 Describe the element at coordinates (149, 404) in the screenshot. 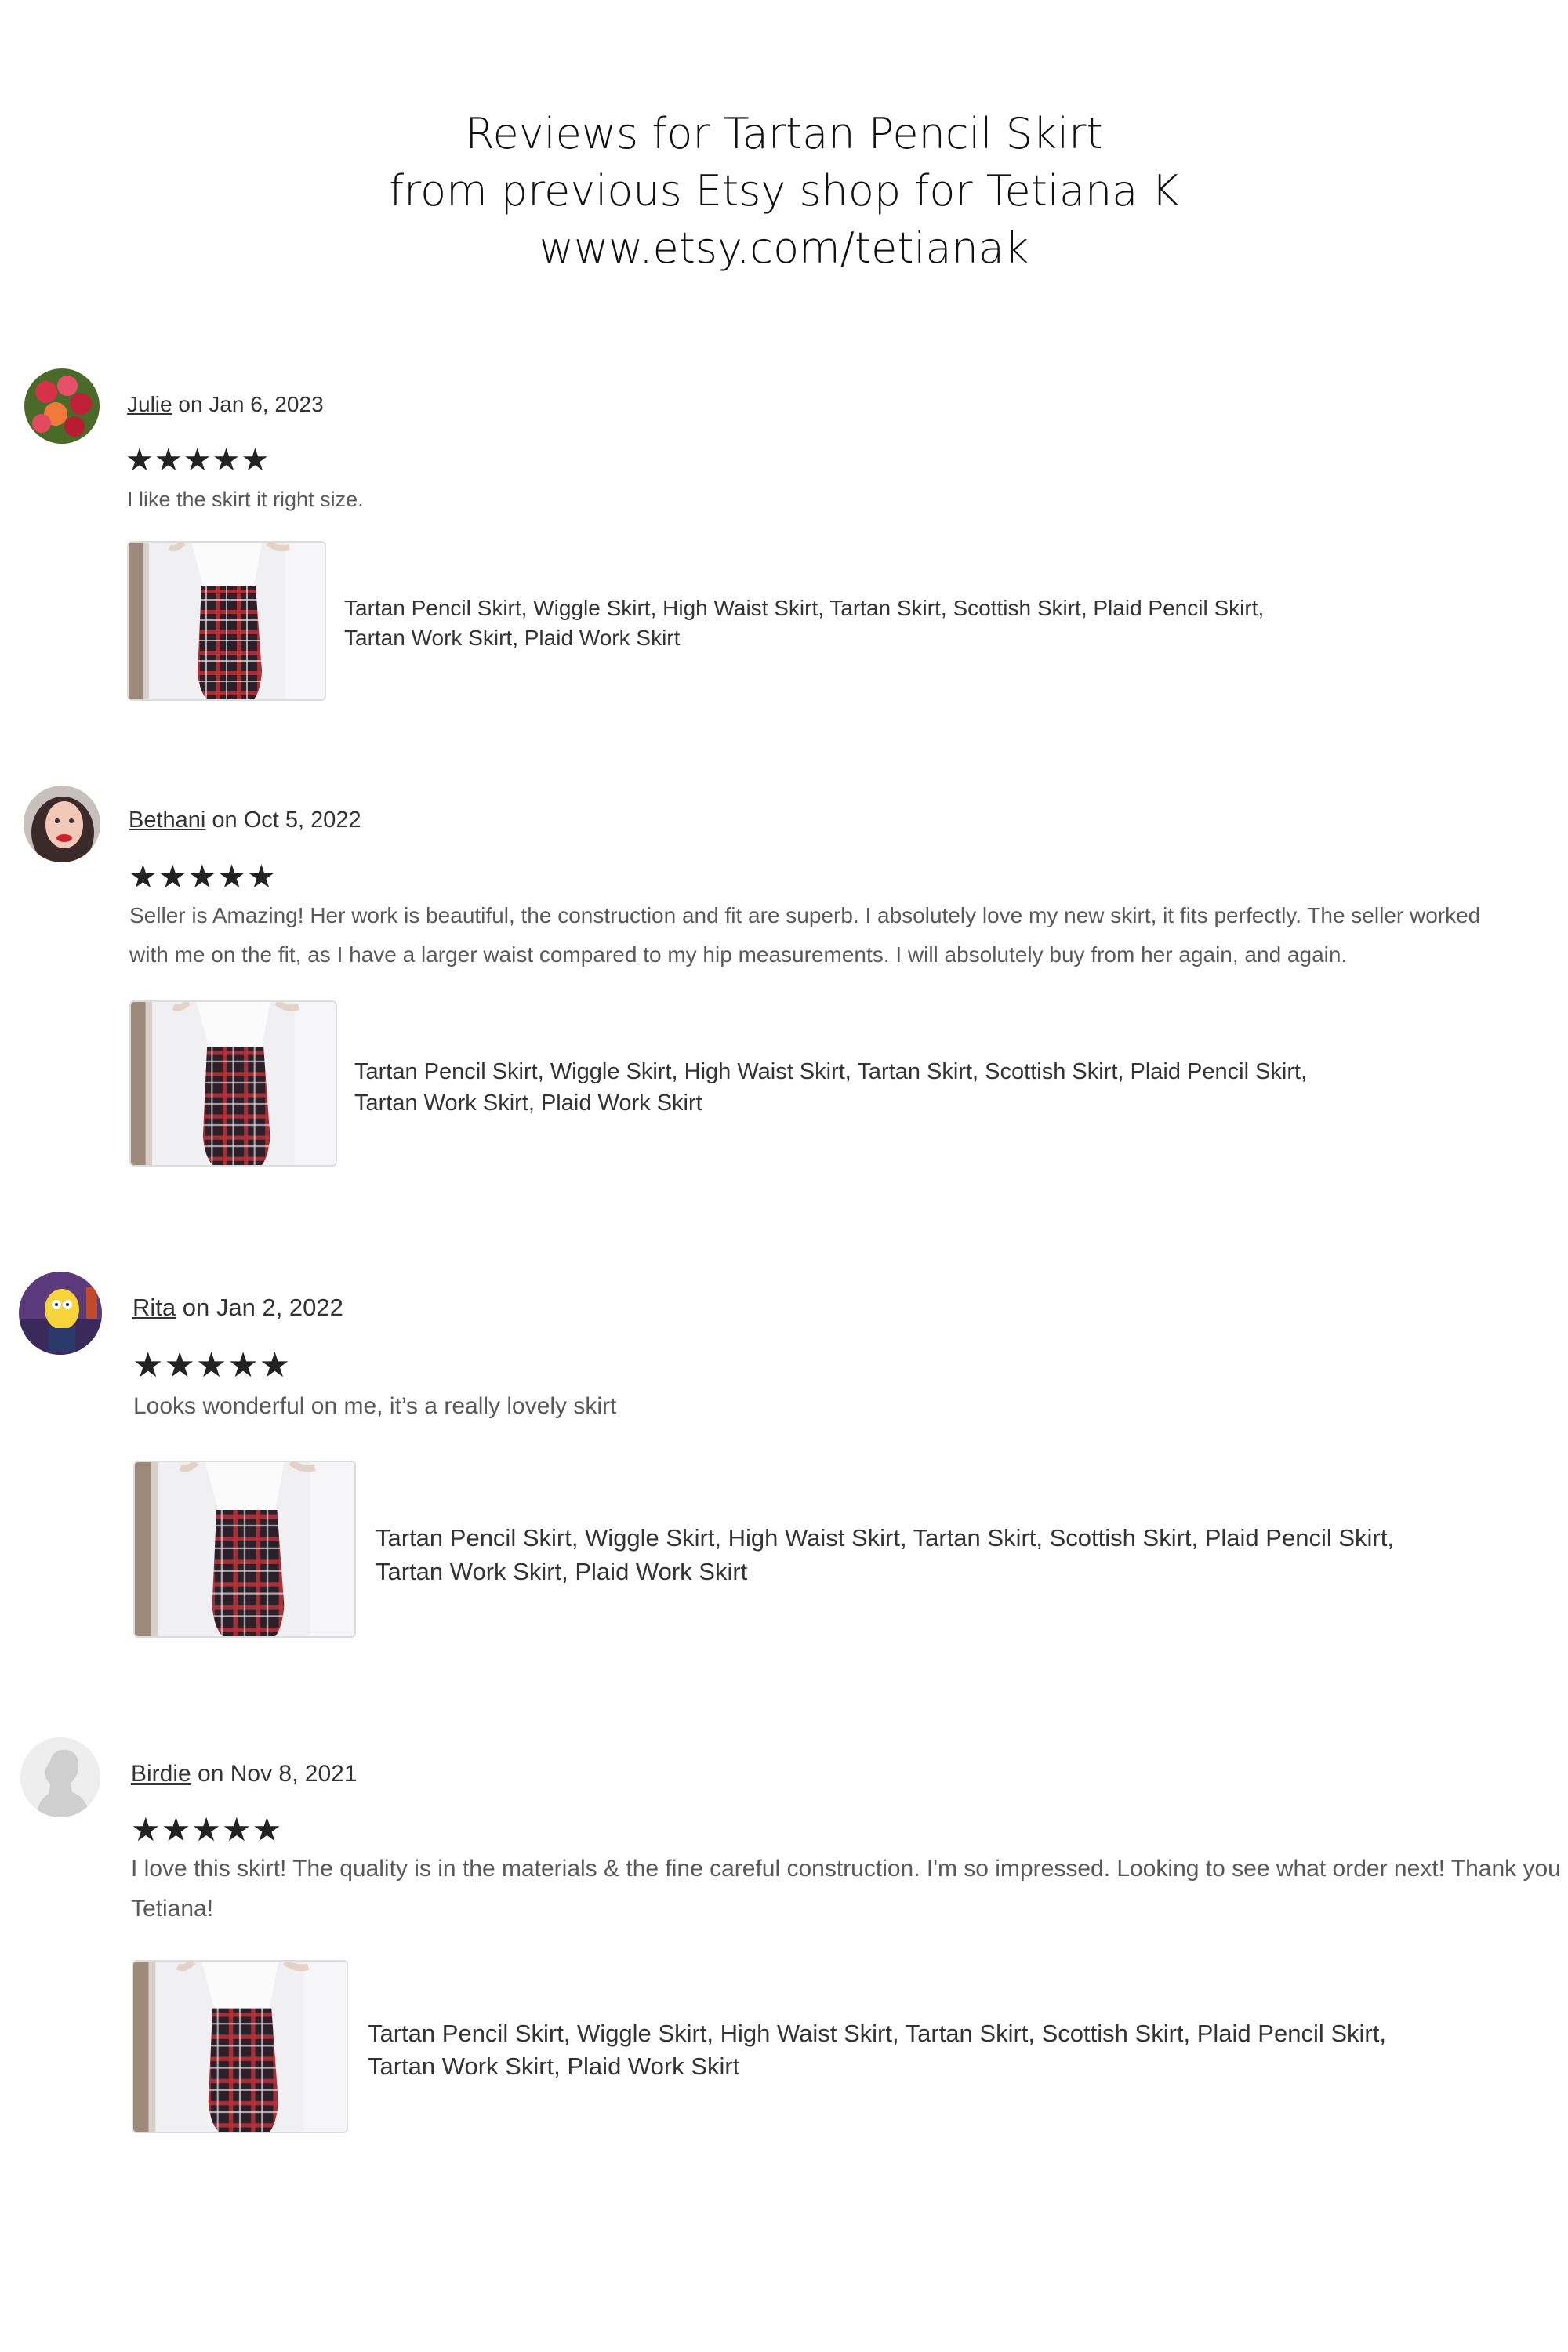

I see `reviewer-name-link: Julie` at that location.